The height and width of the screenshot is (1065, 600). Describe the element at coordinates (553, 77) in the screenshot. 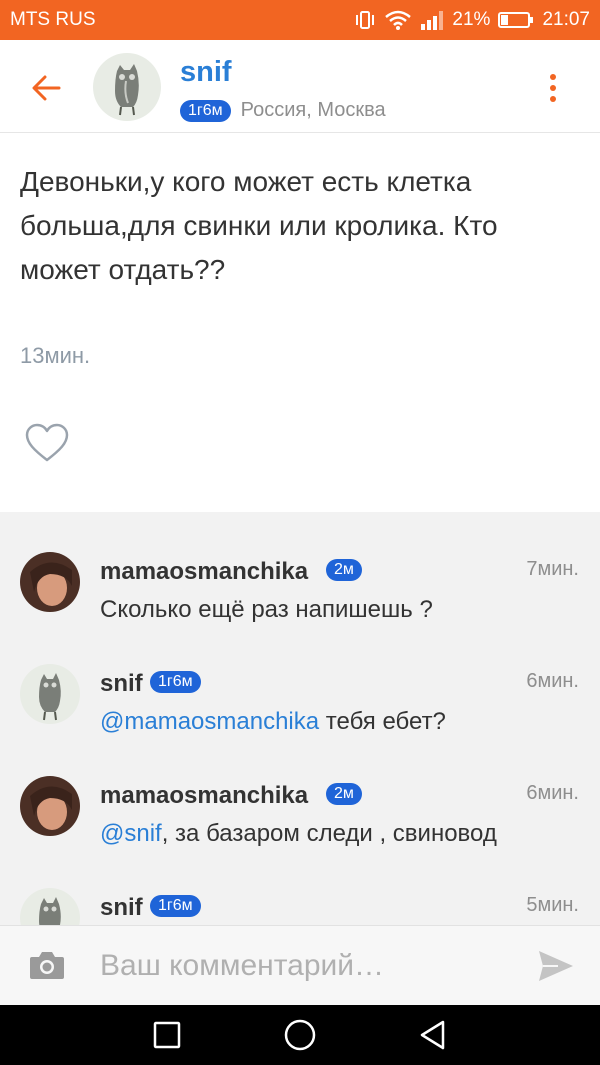

I see `more-vertical-icon` at that location.